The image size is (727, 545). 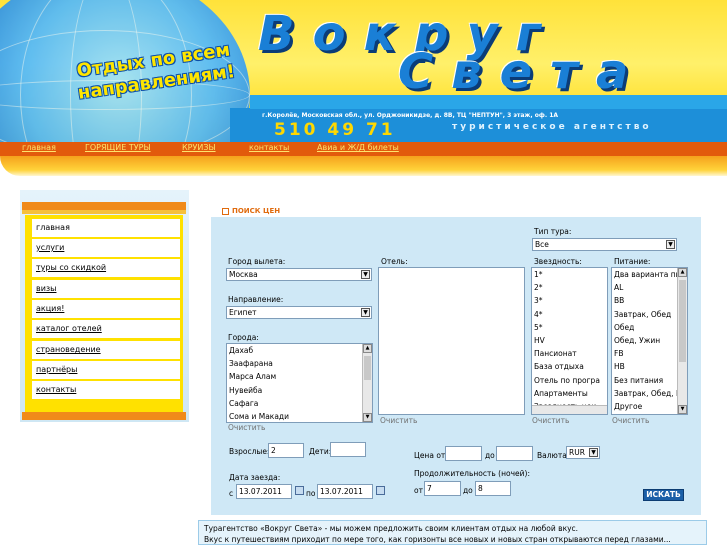 I want to click on list-item: Завтрак, Обед, I, so click(x=649, y=393).